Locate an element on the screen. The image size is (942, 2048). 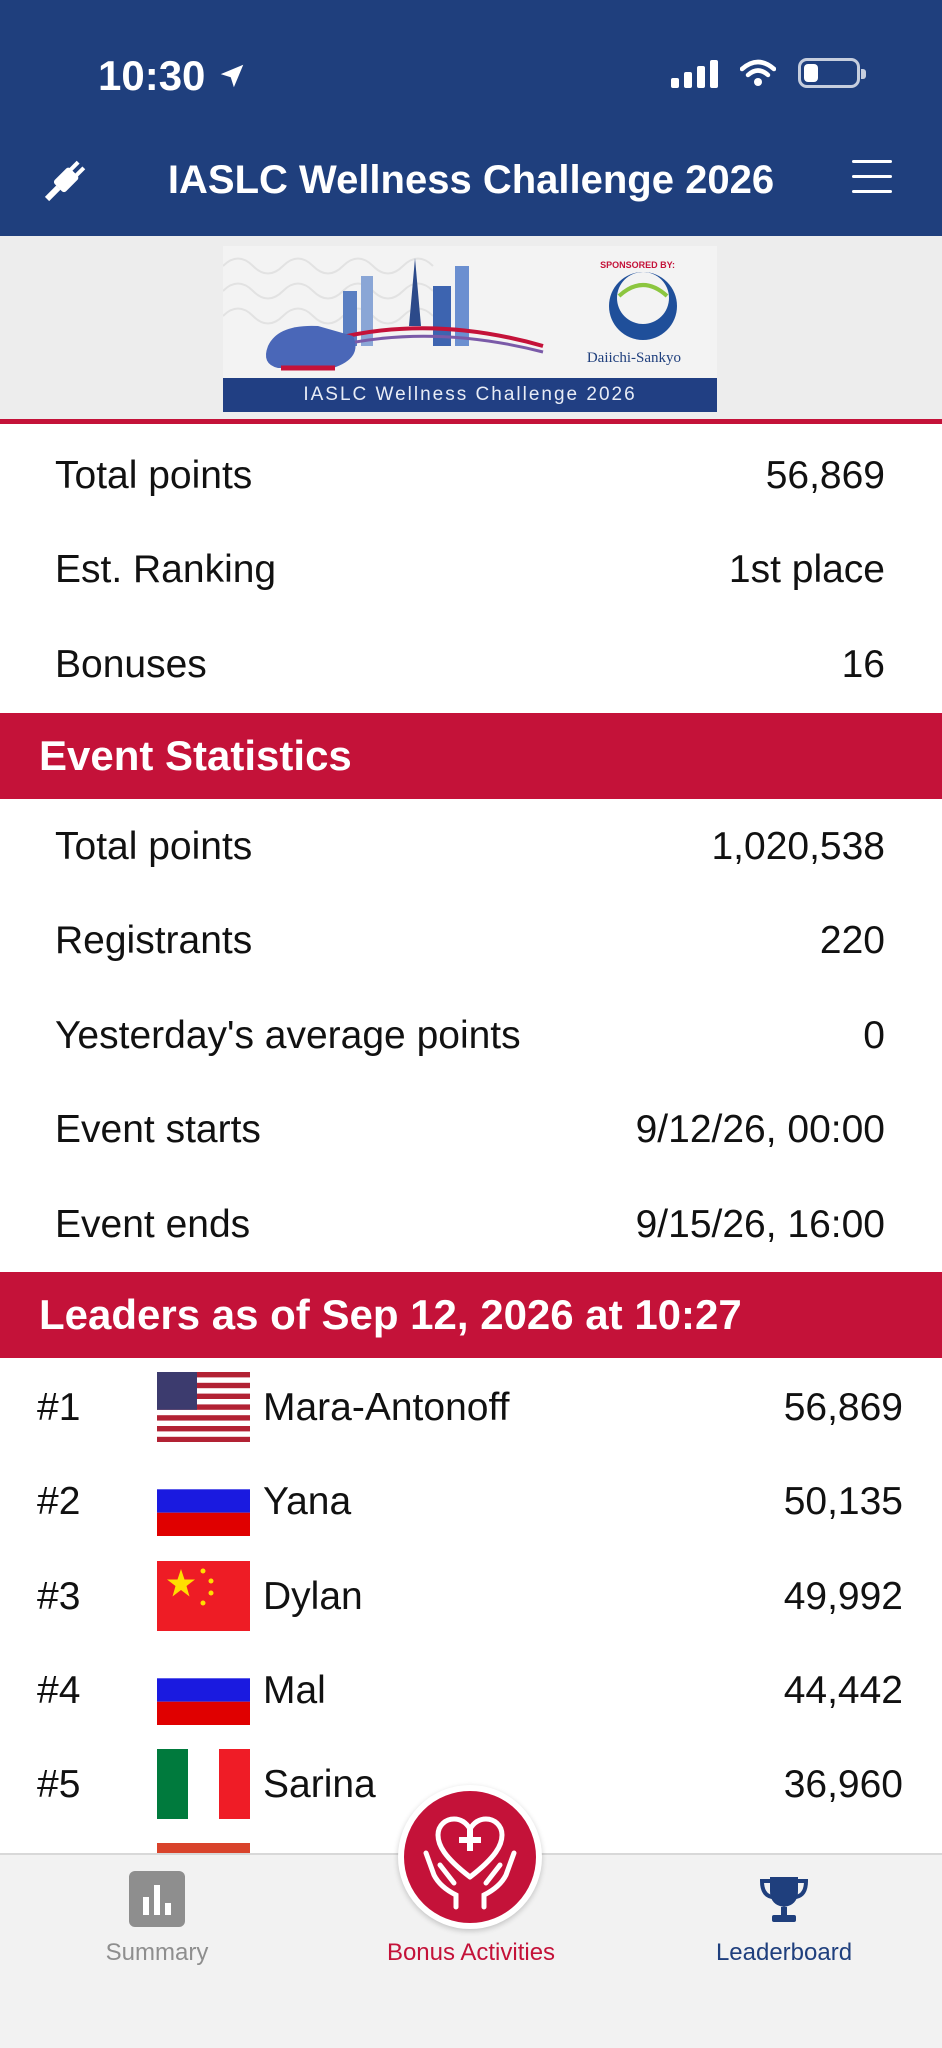
sponsor-name: Daiichi-Sankyo is located at coordinates (633, 358).